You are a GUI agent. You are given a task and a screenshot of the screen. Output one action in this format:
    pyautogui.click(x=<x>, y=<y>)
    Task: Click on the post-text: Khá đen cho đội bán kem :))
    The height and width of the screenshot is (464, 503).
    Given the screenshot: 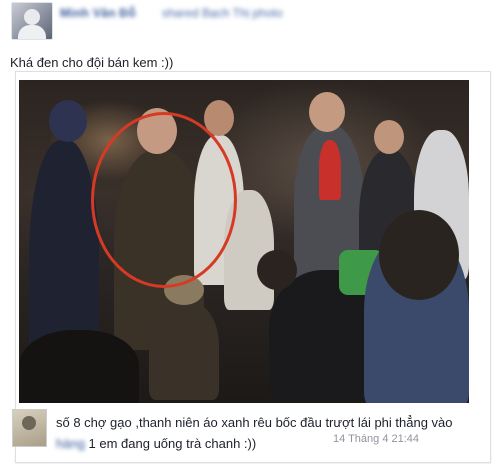 What is the action you would take?
    pyautogui.click(x=92, y=62)
    